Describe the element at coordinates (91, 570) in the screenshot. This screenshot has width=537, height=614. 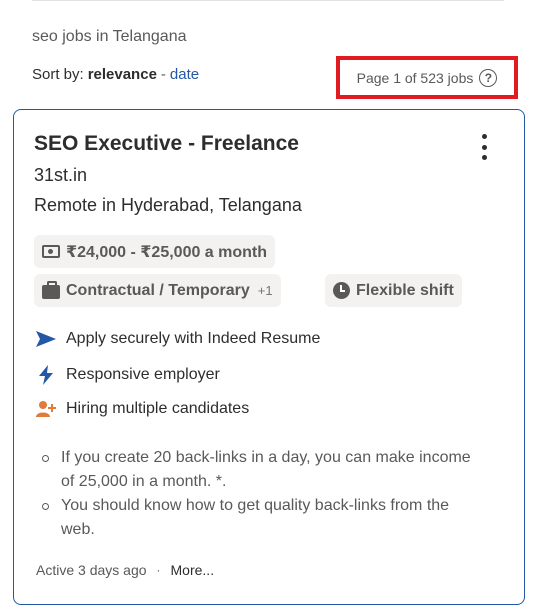
I see `activity-date: Active 3 days ago` at that location.